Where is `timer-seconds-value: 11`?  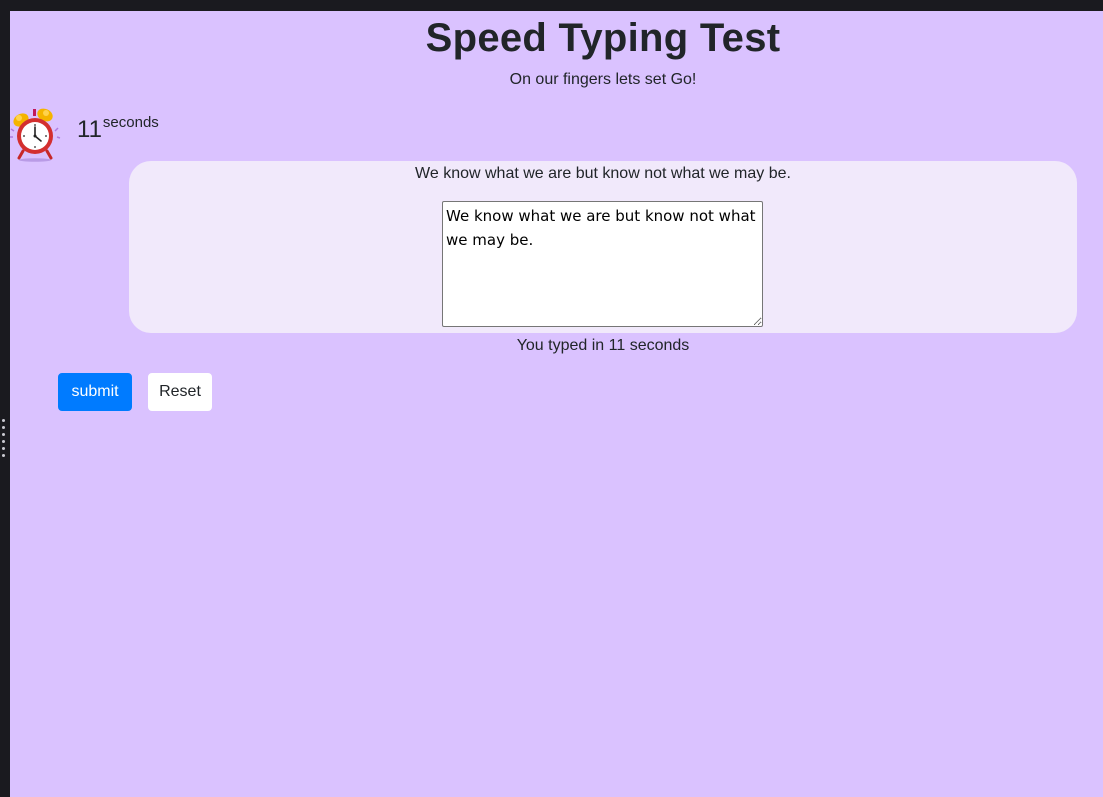 timer-seconds-value: 11 is located at coordinates (89, 129).